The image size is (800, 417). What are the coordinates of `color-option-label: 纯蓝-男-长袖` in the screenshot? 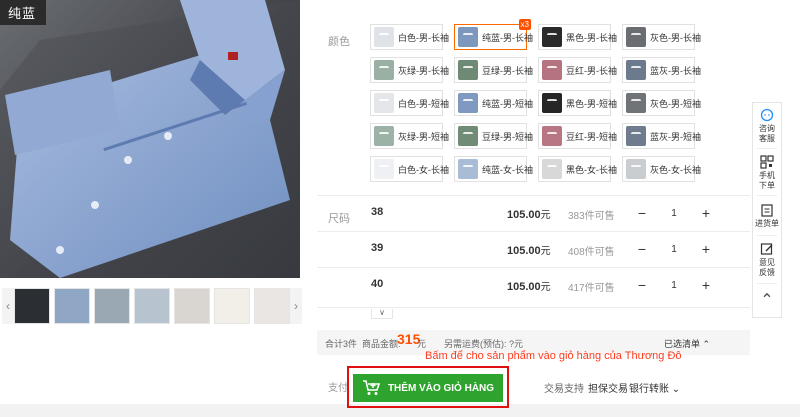 It's located at (507, 37).